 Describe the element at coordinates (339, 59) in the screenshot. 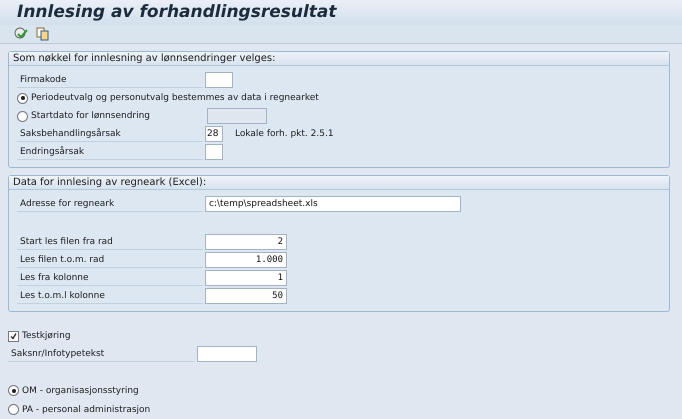

I see `group-title: Som nøkkel for innlesning av lønnsendringer velges:` at that location.